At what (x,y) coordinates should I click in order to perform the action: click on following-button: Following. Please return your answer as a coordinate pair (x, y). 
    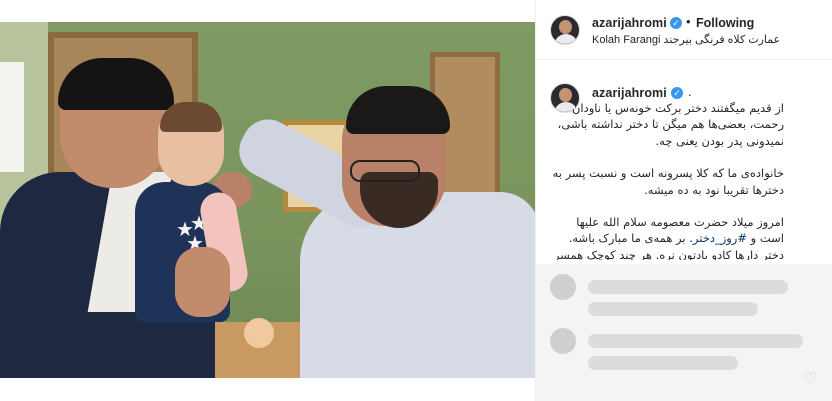
    Looking at the image, I should click on (725, 23).